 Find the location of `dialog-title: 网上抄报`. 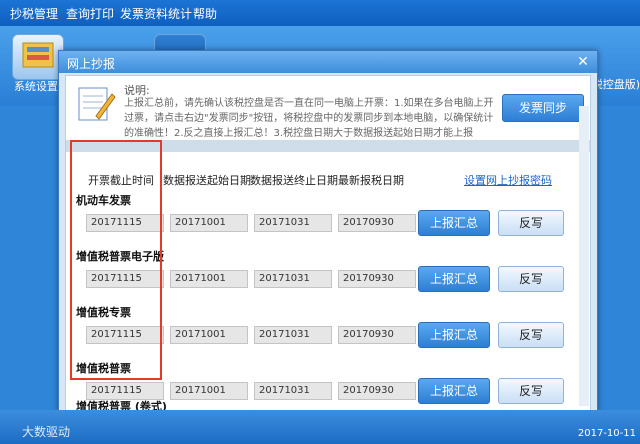

dialog-title: 网上抄报 is located at coordinates (91, 64).